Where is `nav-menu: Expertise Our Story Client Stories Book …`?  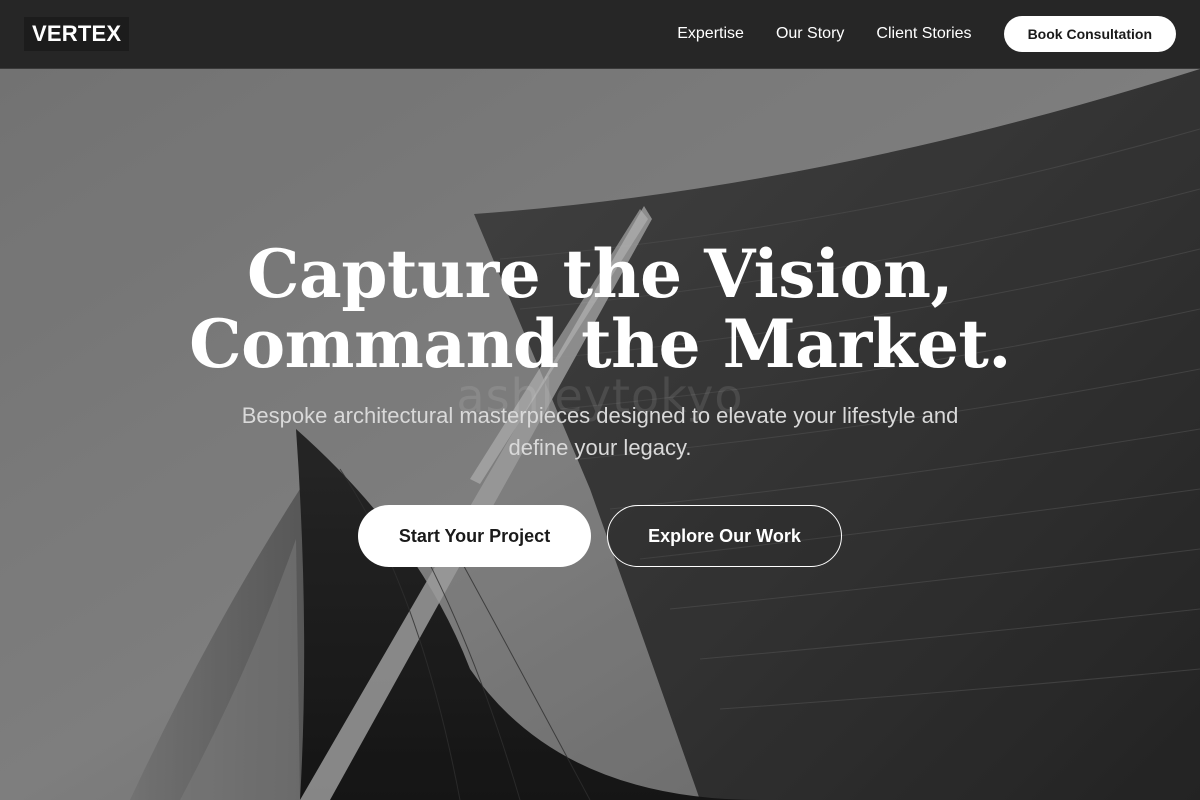
nav-menu: Expertise Our Story Client Stories Book … is located at coordinates (926, 34).